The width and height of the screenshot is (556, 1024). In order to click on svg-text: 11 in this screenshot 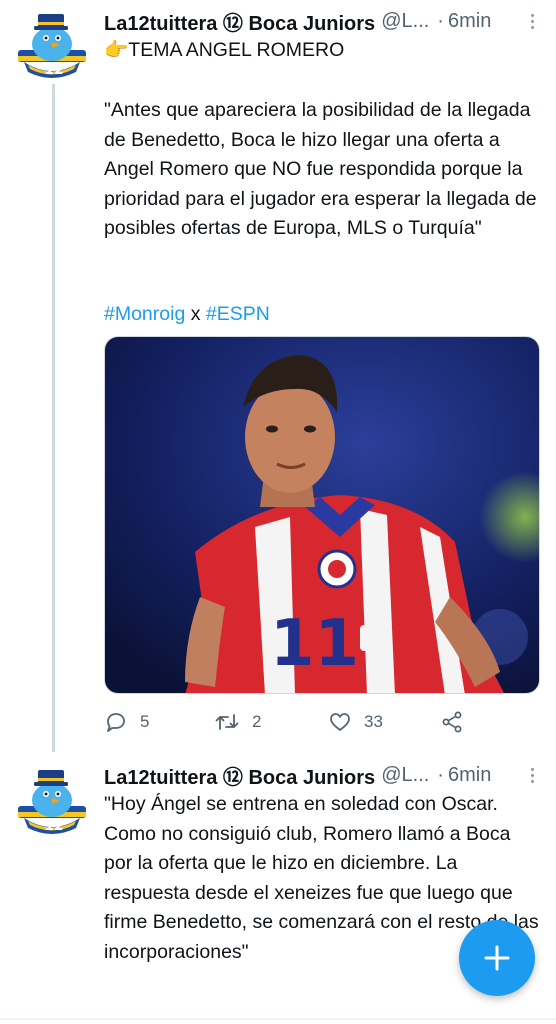, I will do `click(314, 644)`.